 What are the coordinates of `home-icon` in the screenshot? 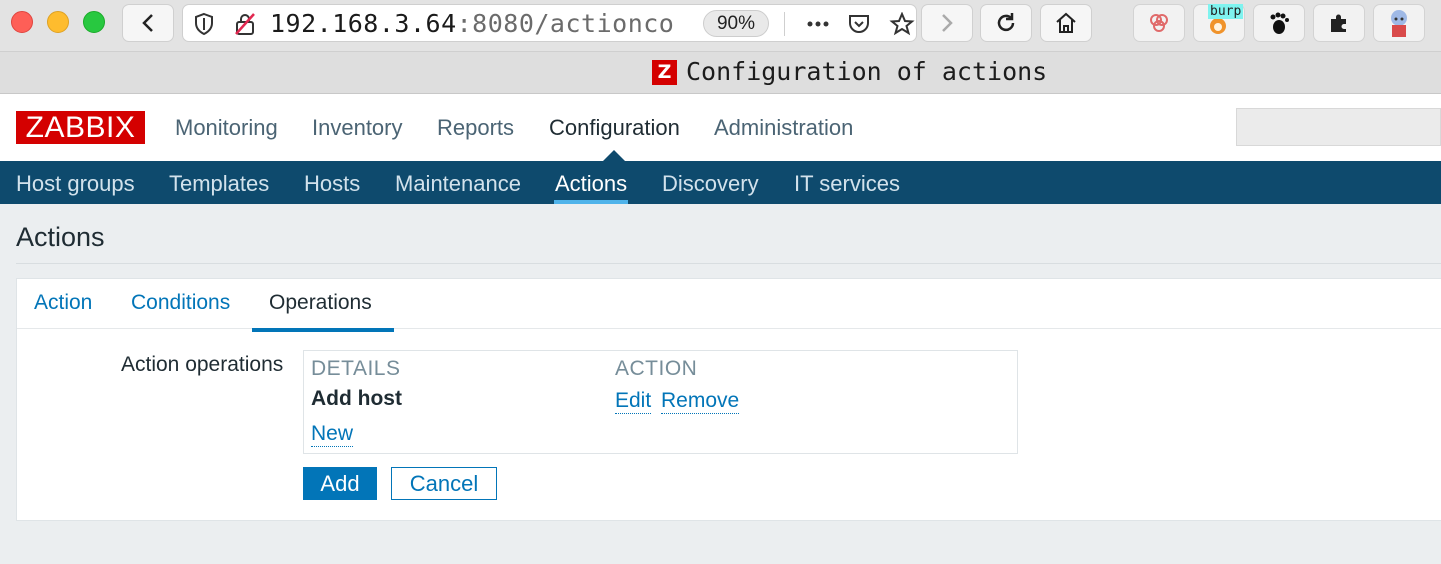 It's located at (1066, 22).